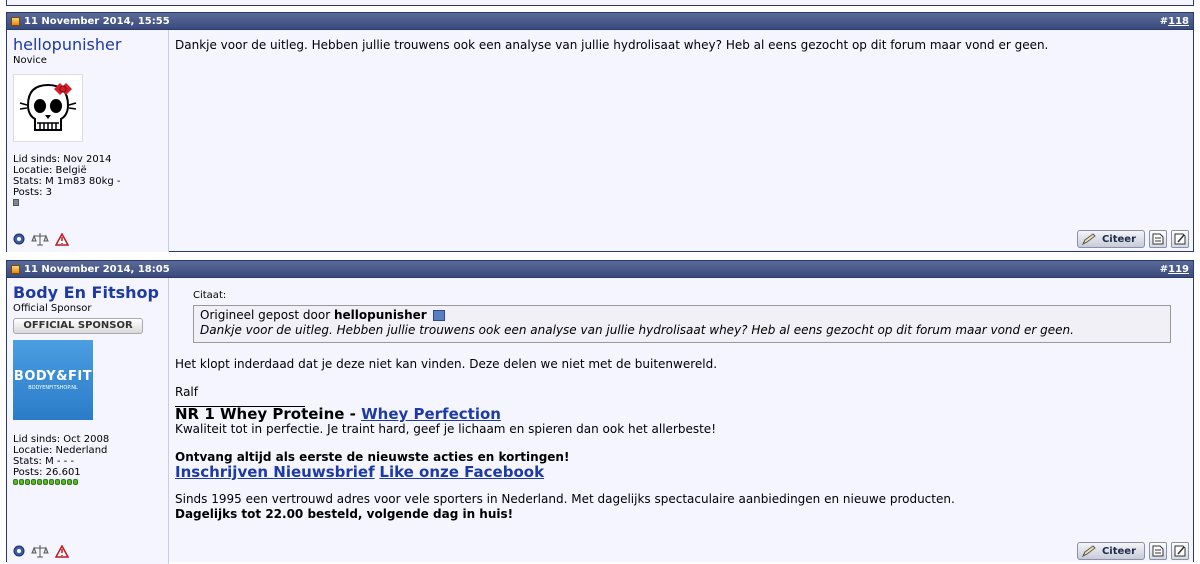 The height and width of the screenshot is (564, 1200). What do you see at coordinates (53, 388) in the screenshot?
I see `avatar-logo-sub: BODYENFITSHOP.NL` at bounding box center [53, 388].